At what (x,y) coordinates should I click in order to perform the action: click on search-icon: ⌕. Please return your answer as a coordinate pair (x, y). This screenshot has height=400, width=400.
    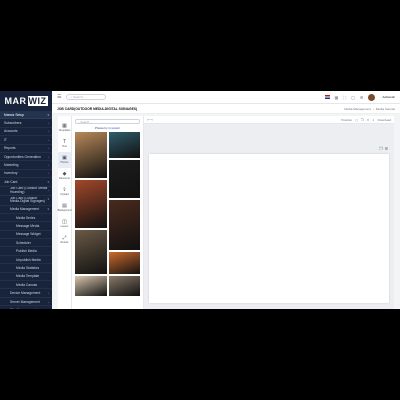
    Looking at the image, I should click on (79, 121).